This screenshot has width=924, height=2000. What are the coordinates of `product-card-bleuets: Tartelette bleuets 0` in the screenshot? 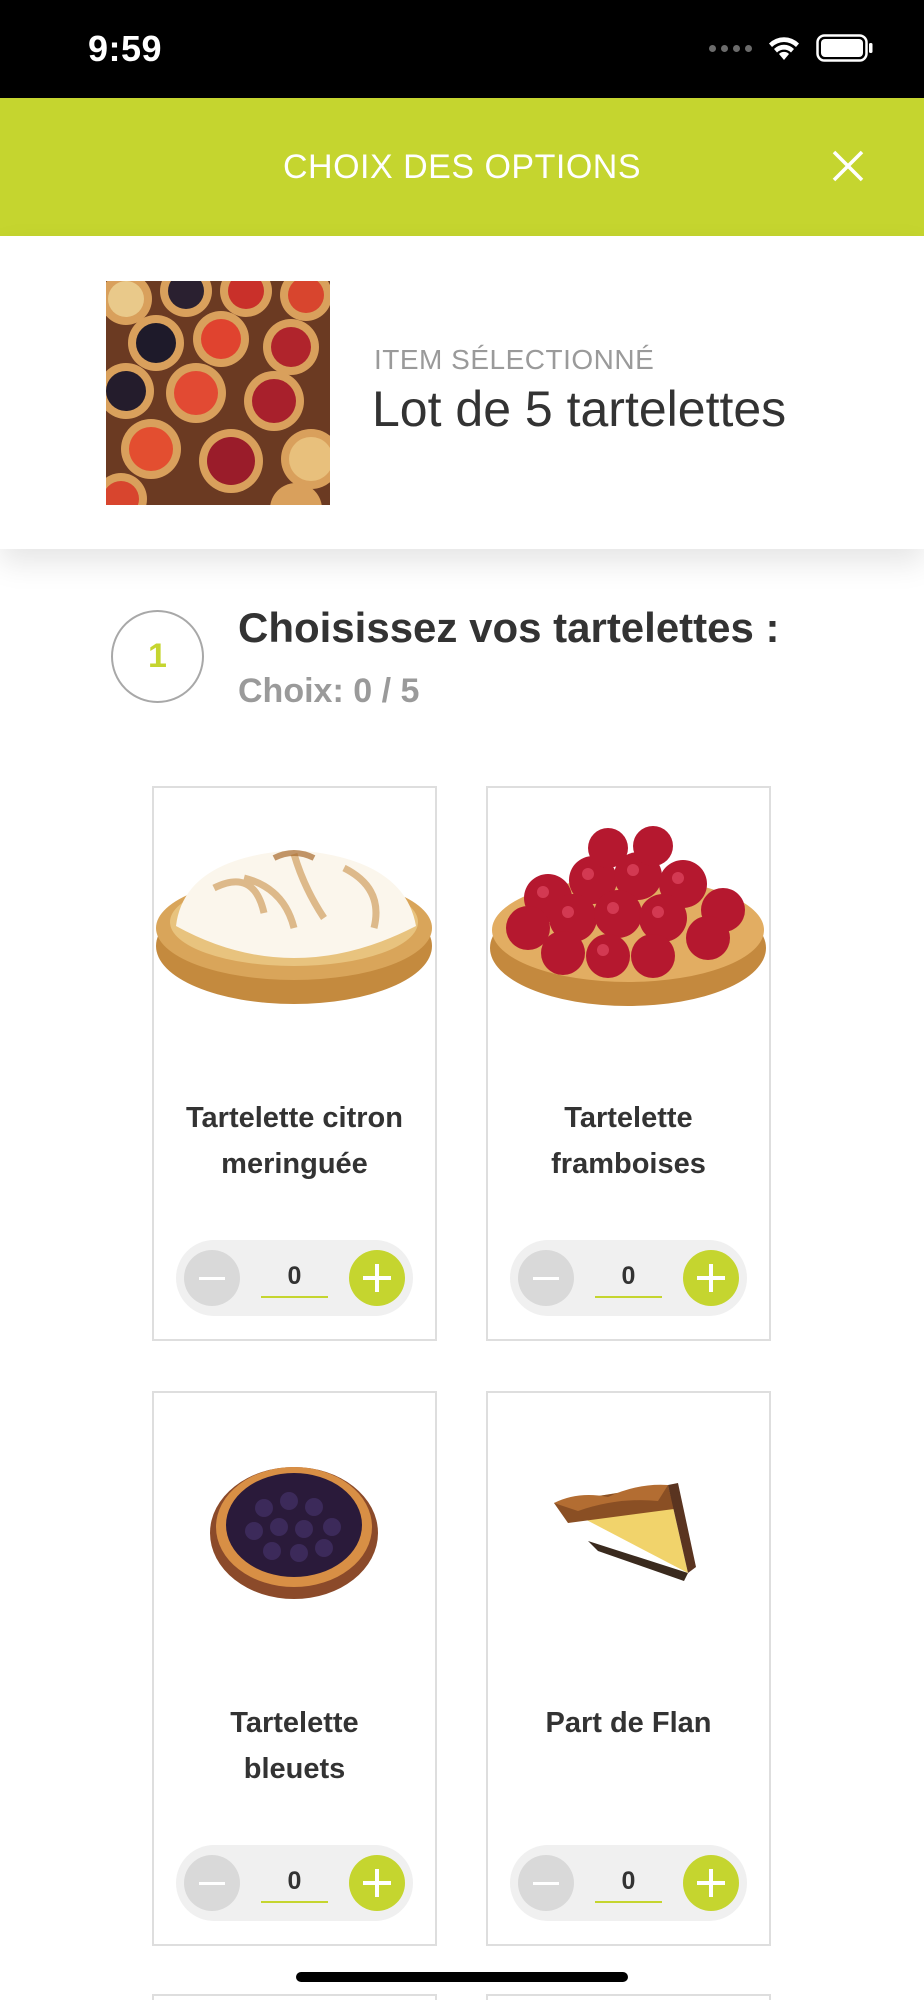 It's located at (294, 1668).